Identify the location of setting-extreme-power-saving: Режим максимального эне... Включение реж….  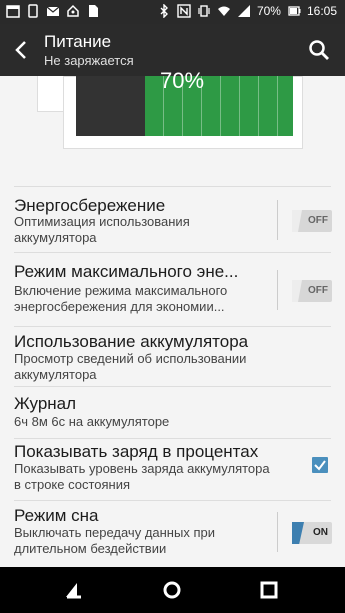
(172, 289).